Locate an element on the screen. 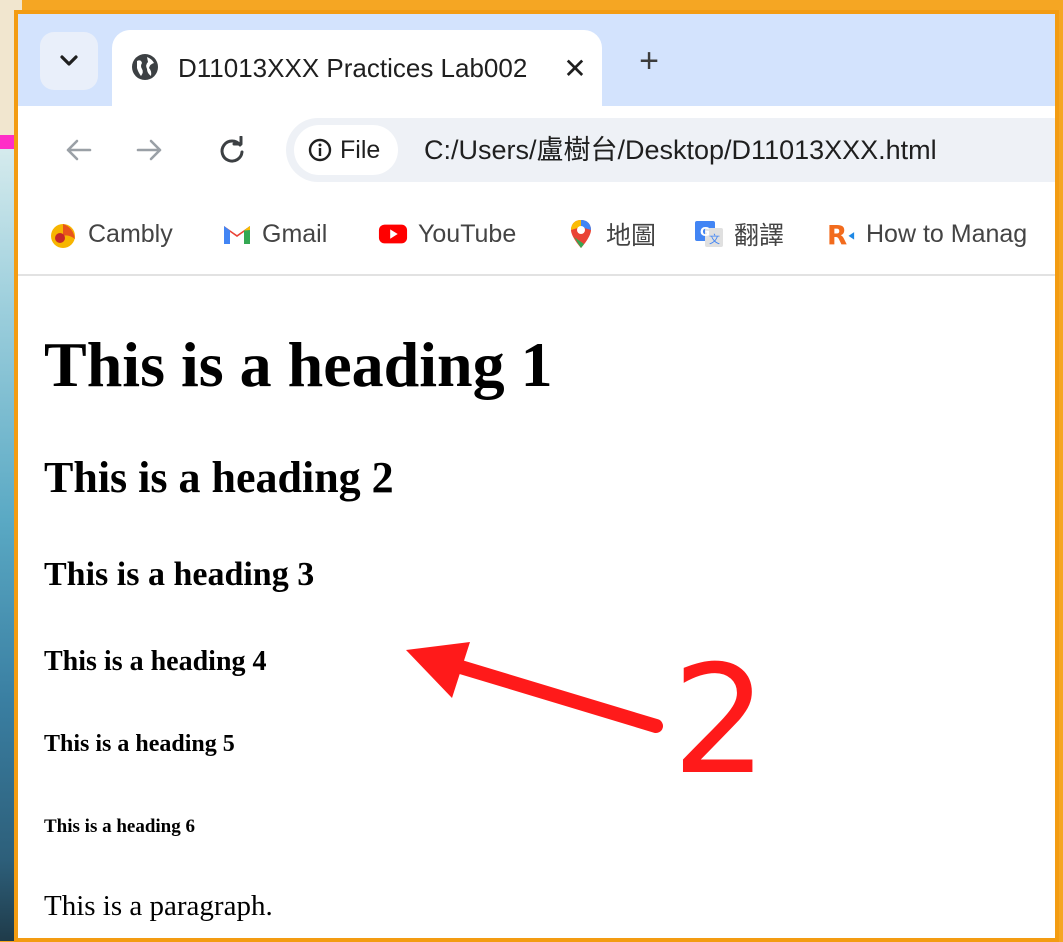  reload-button is located at coordinates (232, 150).